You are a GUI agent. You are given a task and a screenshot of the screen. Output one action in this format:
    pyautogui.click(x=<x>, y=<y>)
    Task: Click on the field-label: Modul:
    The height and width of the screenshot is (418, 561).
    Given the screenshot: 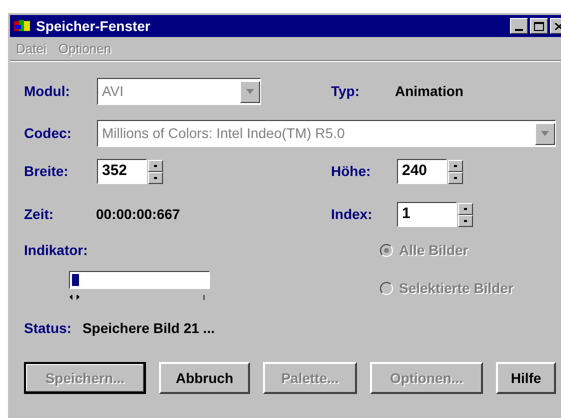 What is the action you would take?
    pyautogui.click(x=47, y=91)
    